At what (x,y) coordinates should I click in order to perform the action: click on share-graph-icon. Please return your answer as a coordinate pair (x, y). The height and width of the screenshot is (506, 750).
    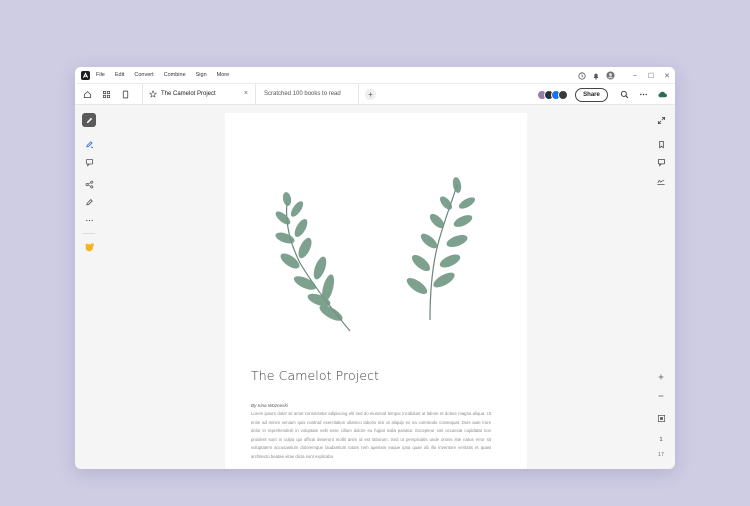
    Looking at the image, I should click on (89, 184).